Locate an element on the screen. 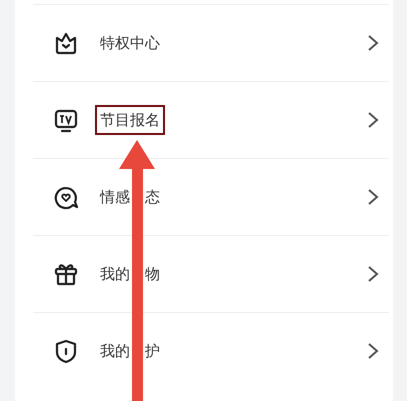  crown-icon is located at coordinates (66, 43).